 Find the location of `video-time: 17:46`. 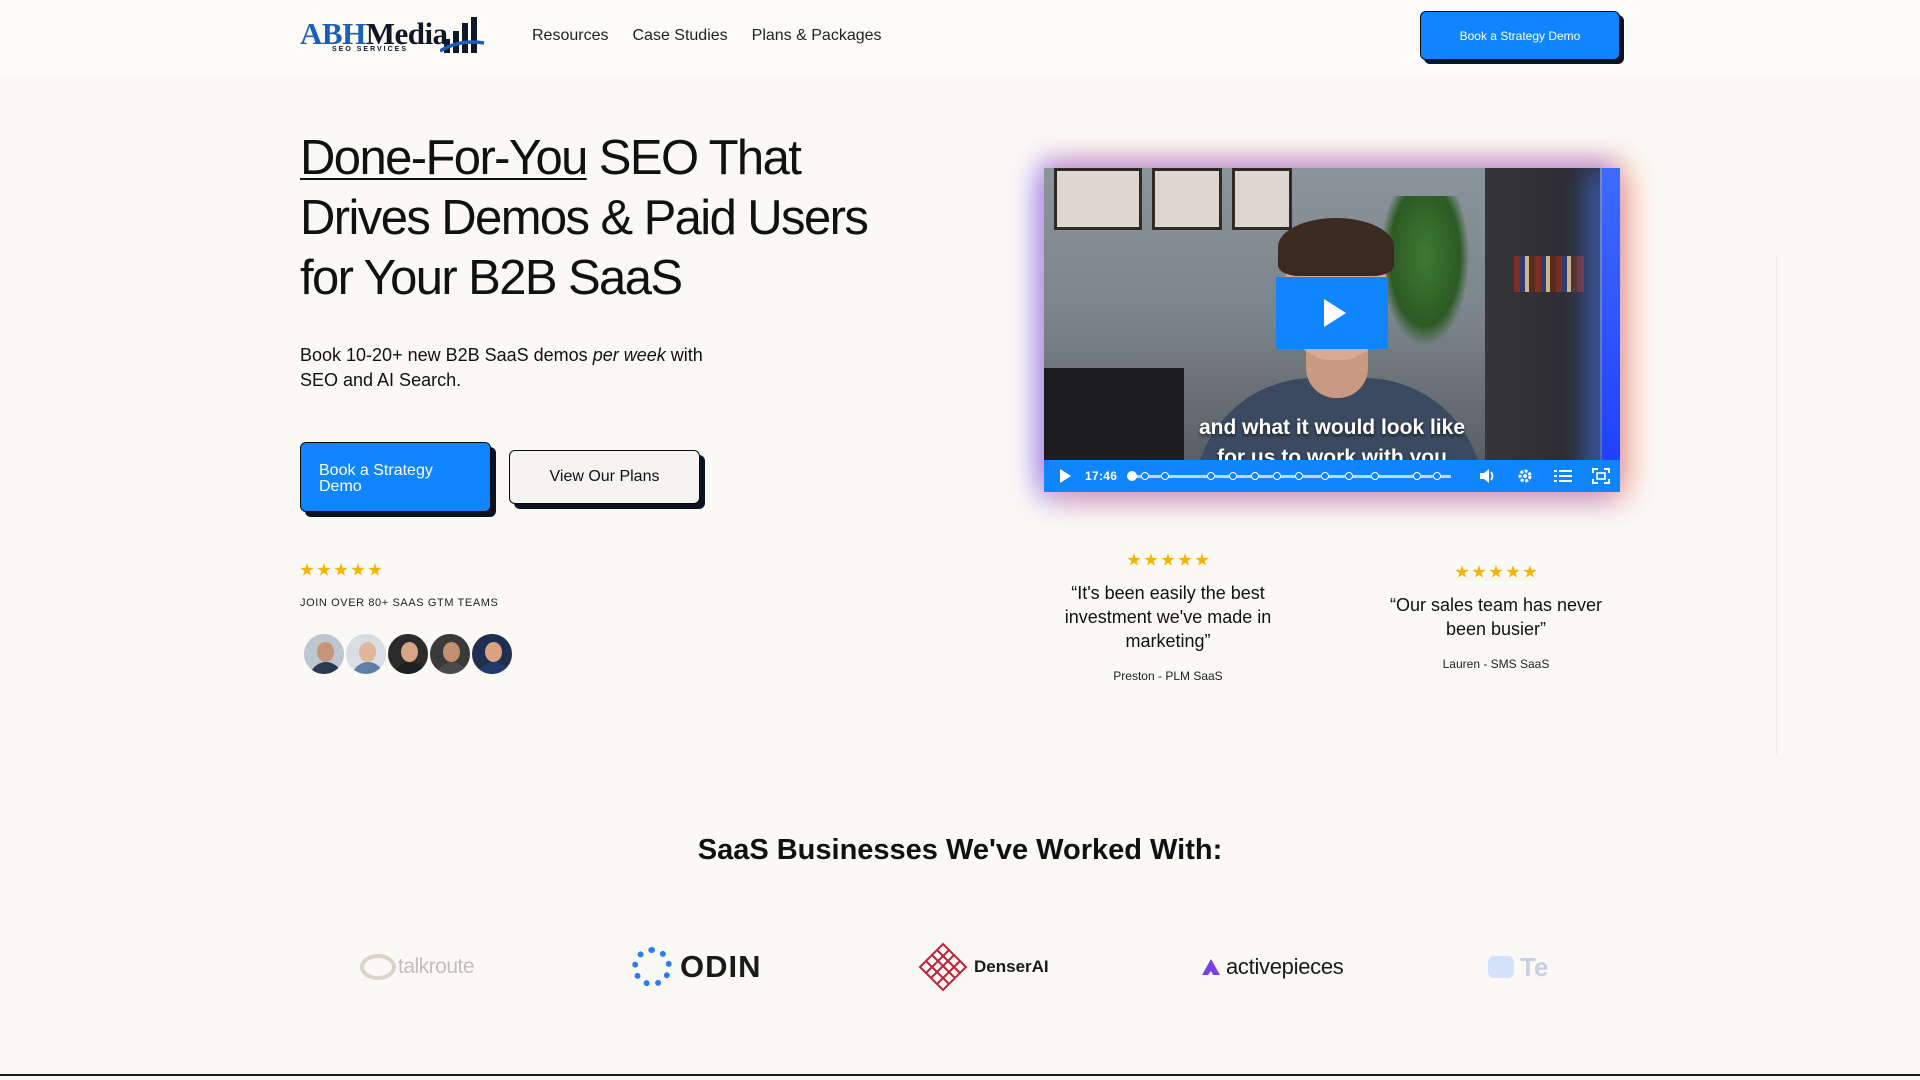

video-time: 17:46 is located at coordinates (1101, 476).